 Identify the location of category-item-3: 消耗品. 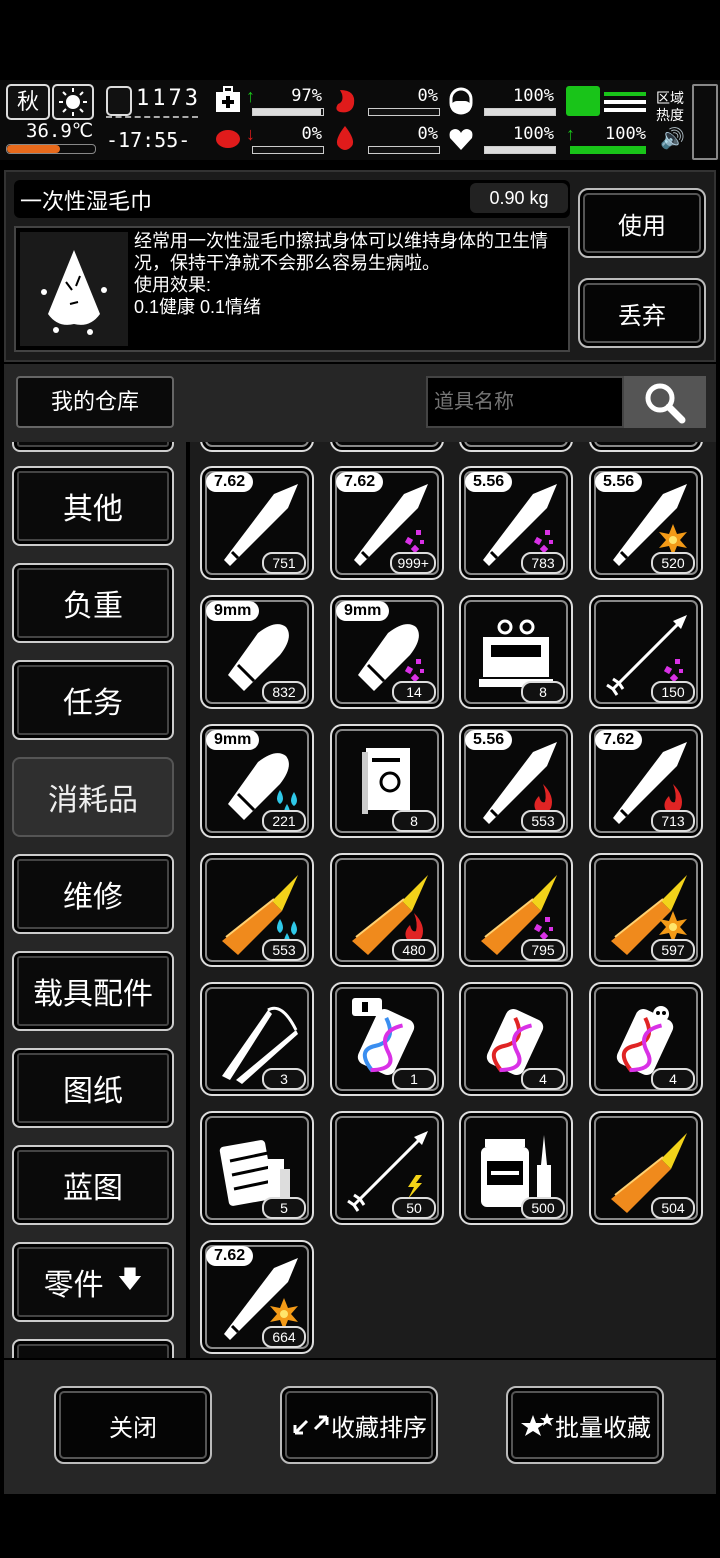
(93, 797).